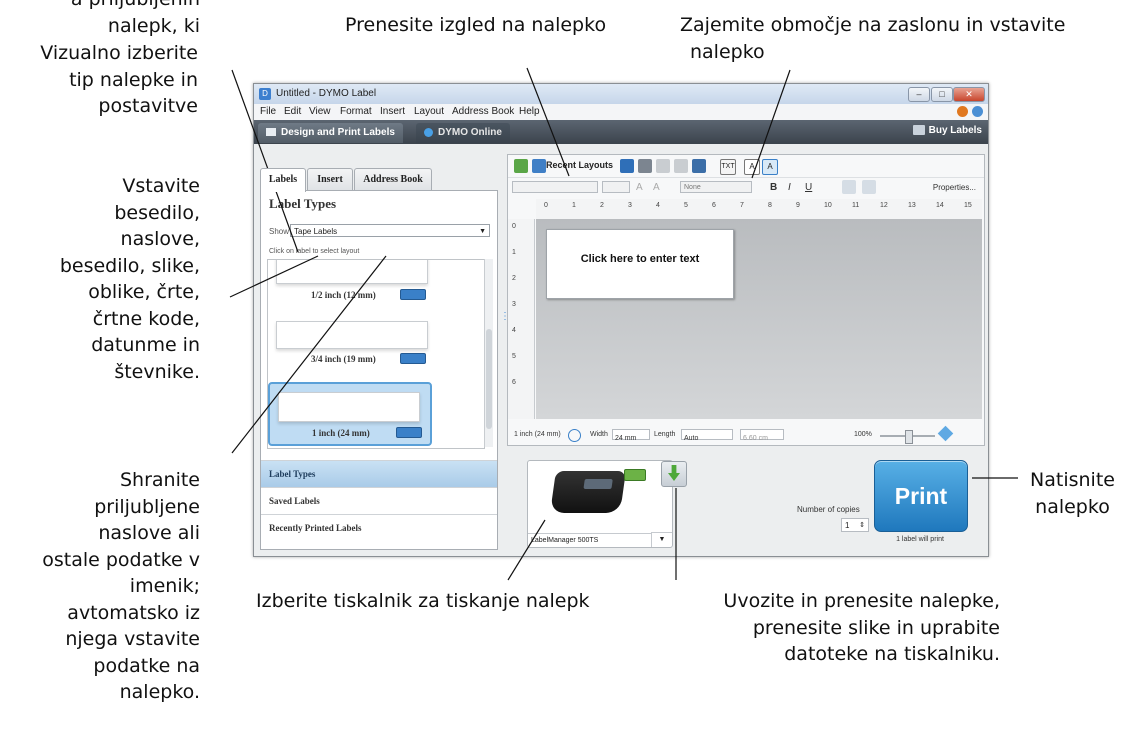 This screenshot has height=751, width=1135. I want to click on transfer-button, so click(674, 474).